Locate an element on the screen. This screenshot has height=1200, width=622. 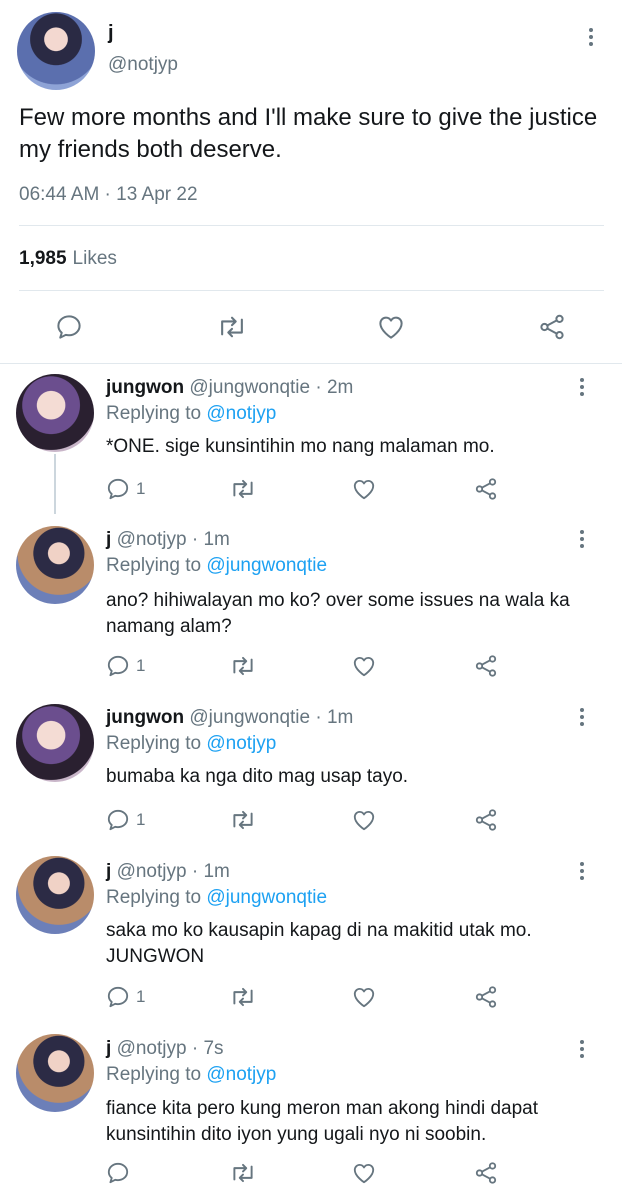
reply-time: · 2m is located at coordinates (334, 387).